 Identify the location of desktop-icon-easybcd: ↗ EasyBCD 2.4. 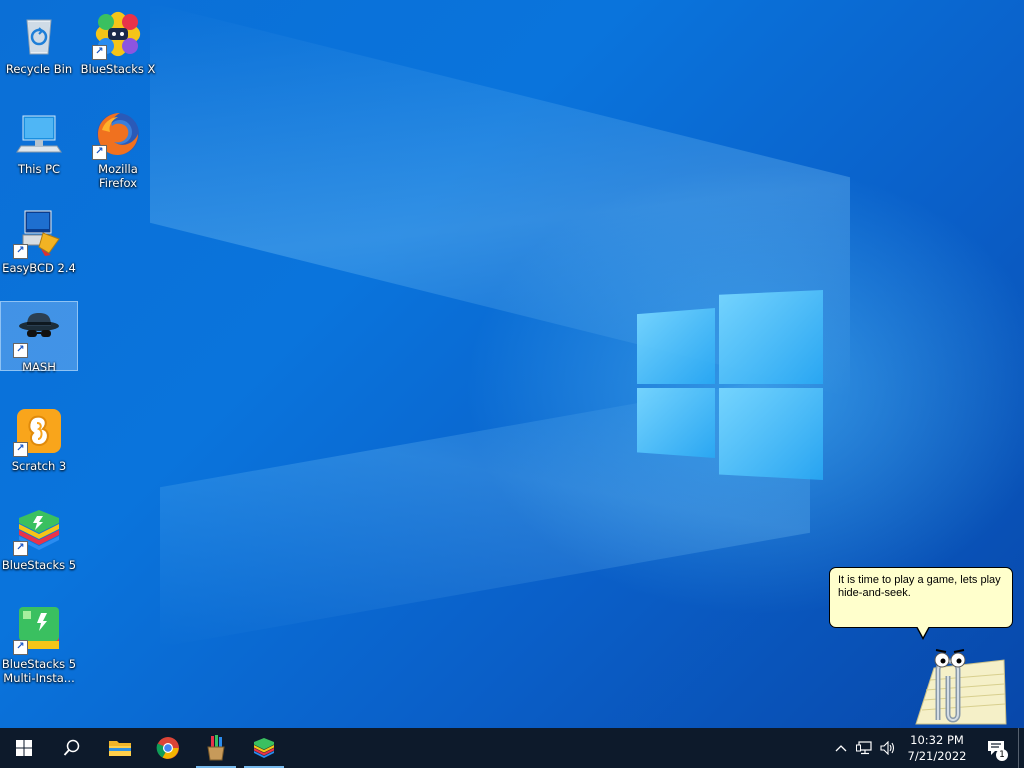
(39, 239).